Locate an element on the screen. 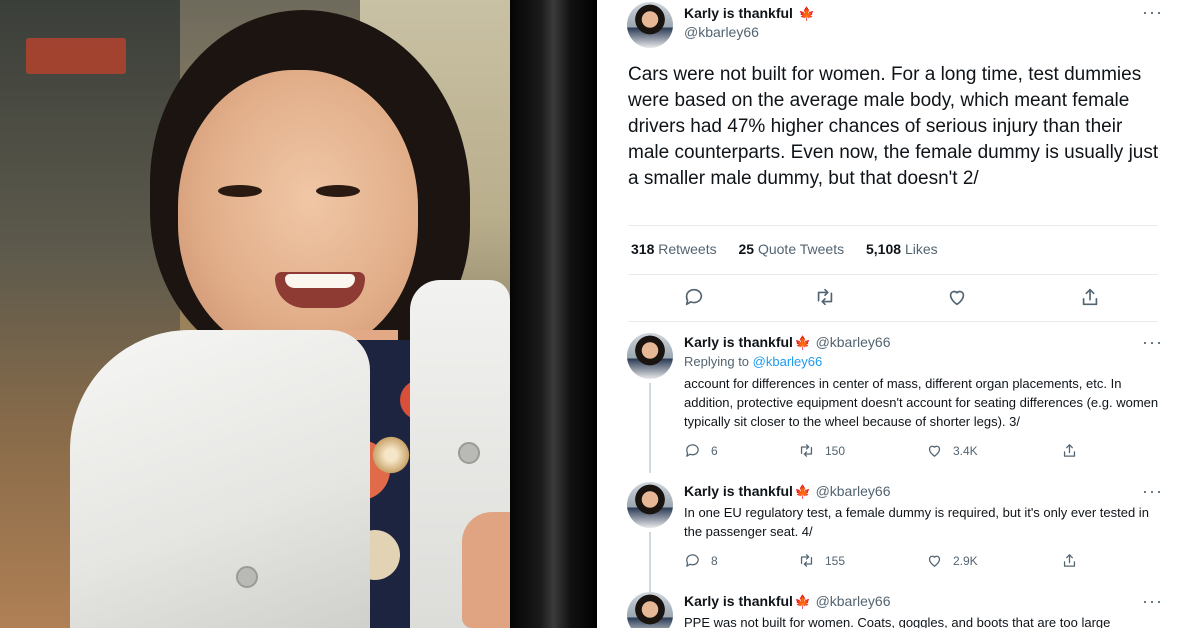 Image resolution: width=1200 pixels, height=628 pixels. photo-pendant is located at coordinates (391, 455).